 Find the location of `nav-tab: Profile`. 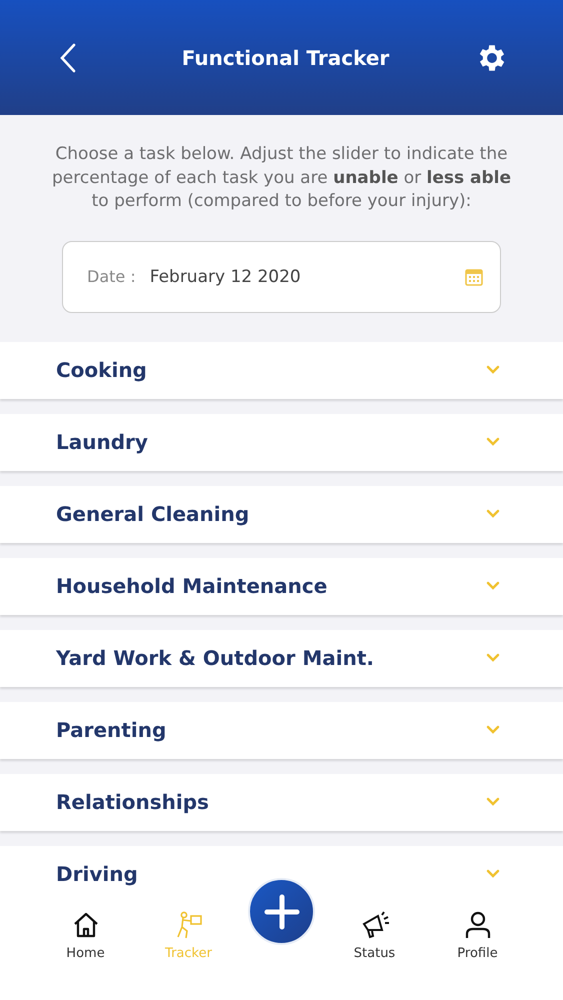

nav-tab: Profile is located at coordinates (478, 950).